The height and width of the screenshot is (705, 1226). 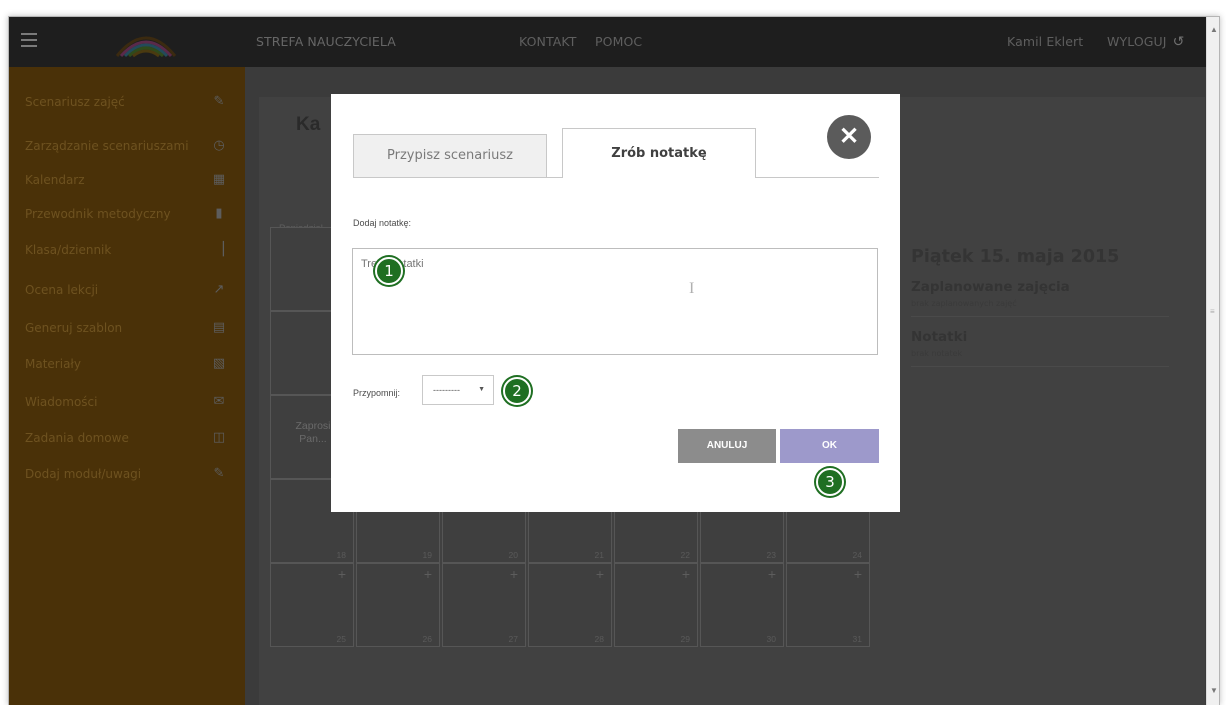 What do you see at coordinates (389, 271) in the screenshot?
I see `step-marker: 1` at bounding box center [389, 271].